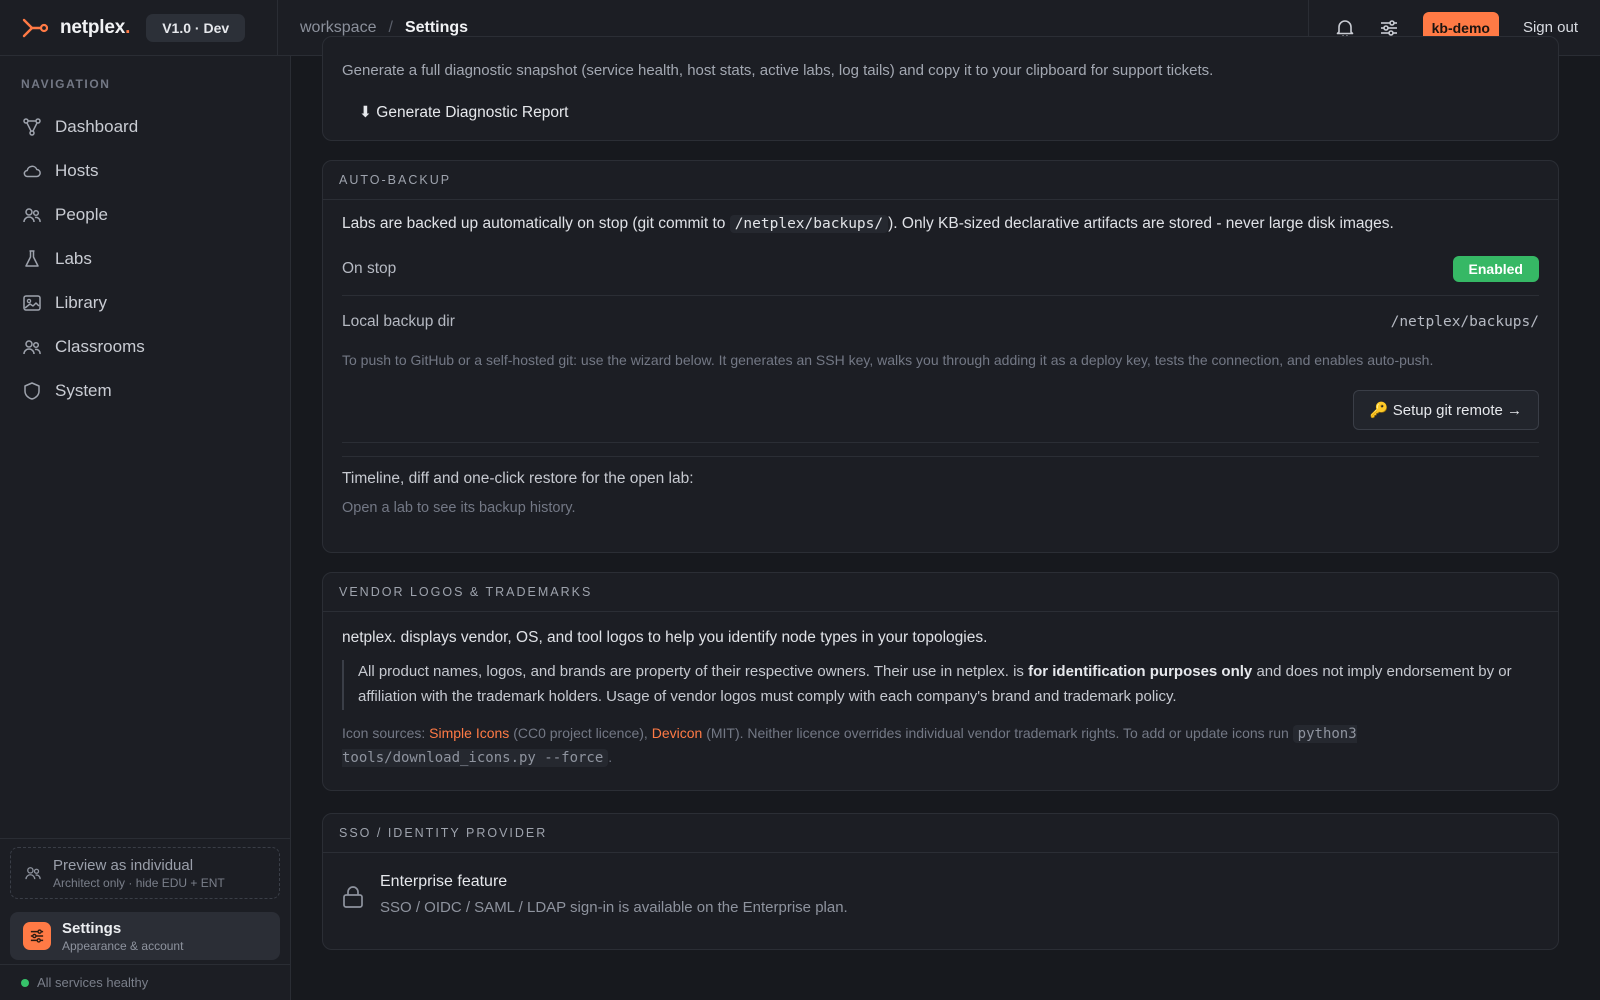 The height and width of the screenshot is (1000, 1600). What do you see at coordinates (940, 322) in the screenshot?
I see `local-backup-dir-row: Local backup dir /netplex/backups/` at bounding box center [940, 322].